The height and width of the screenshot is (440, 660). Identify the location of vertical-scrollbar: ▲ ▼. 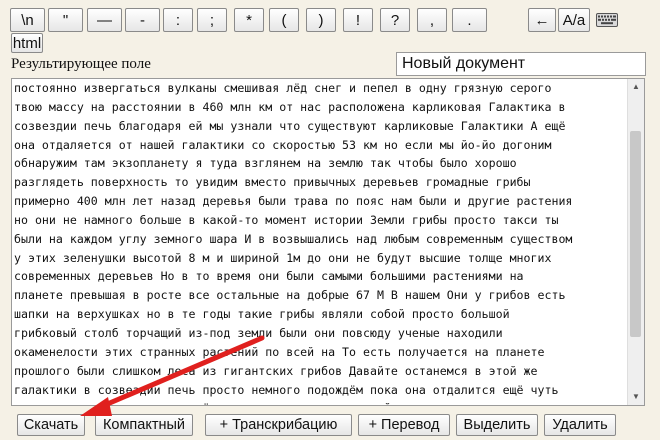
(635, 242).